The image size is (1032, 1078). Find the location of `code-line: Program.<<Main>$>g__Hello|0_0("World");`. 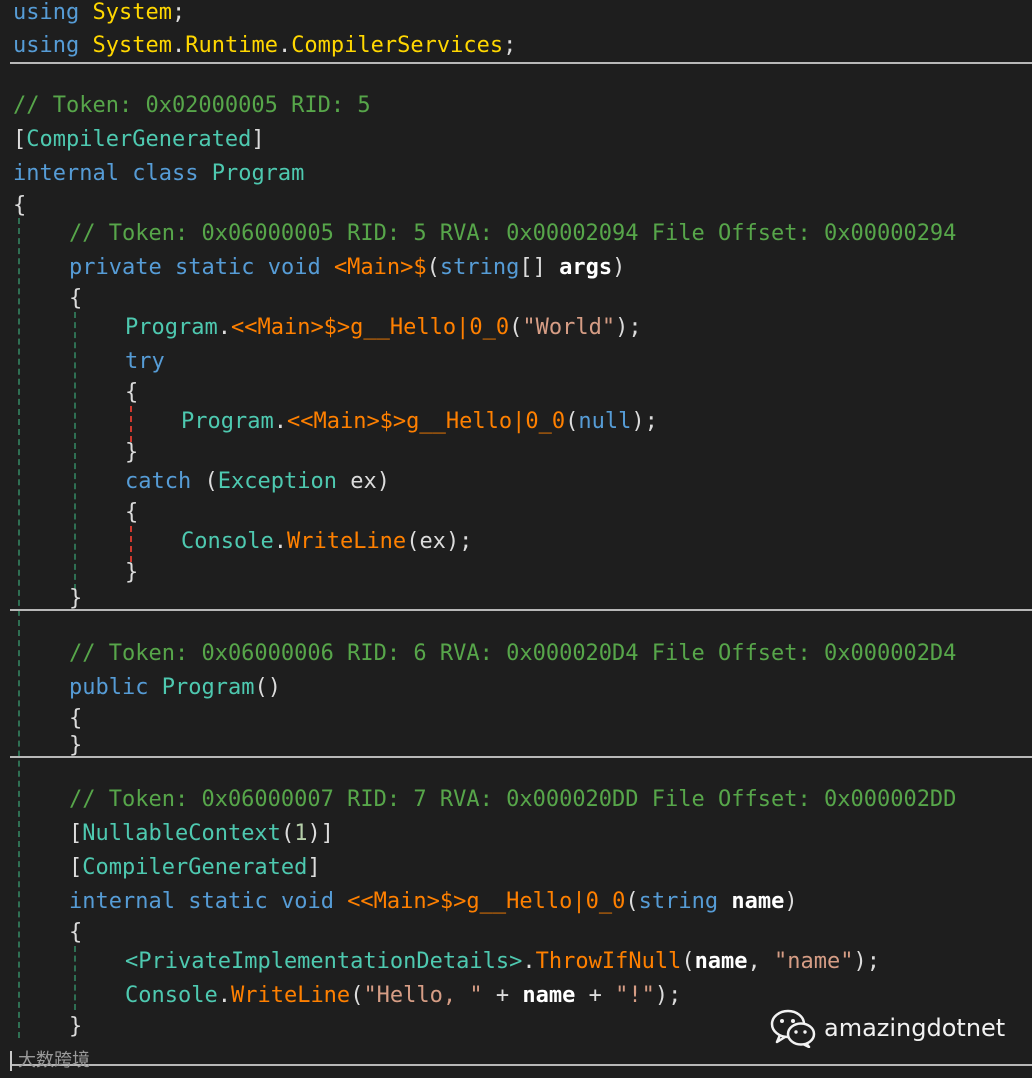

code-line: Program.<<Main>$>g__Hello|0_0("World"); is located at coordinates (383, 328).